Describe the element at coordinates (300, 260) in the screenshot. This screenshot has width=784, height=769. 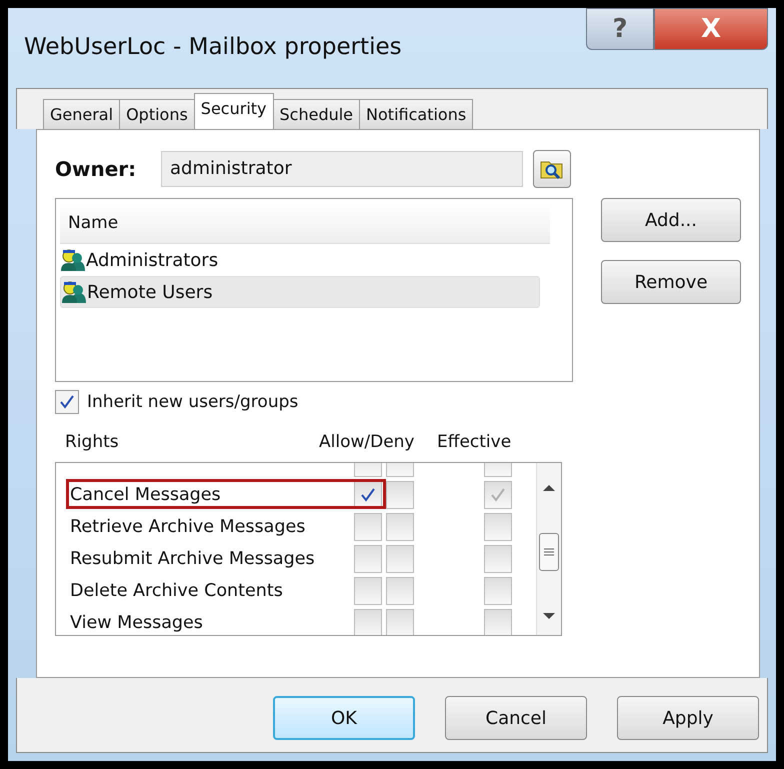
I see `user-group-item: Administrators` at that location.